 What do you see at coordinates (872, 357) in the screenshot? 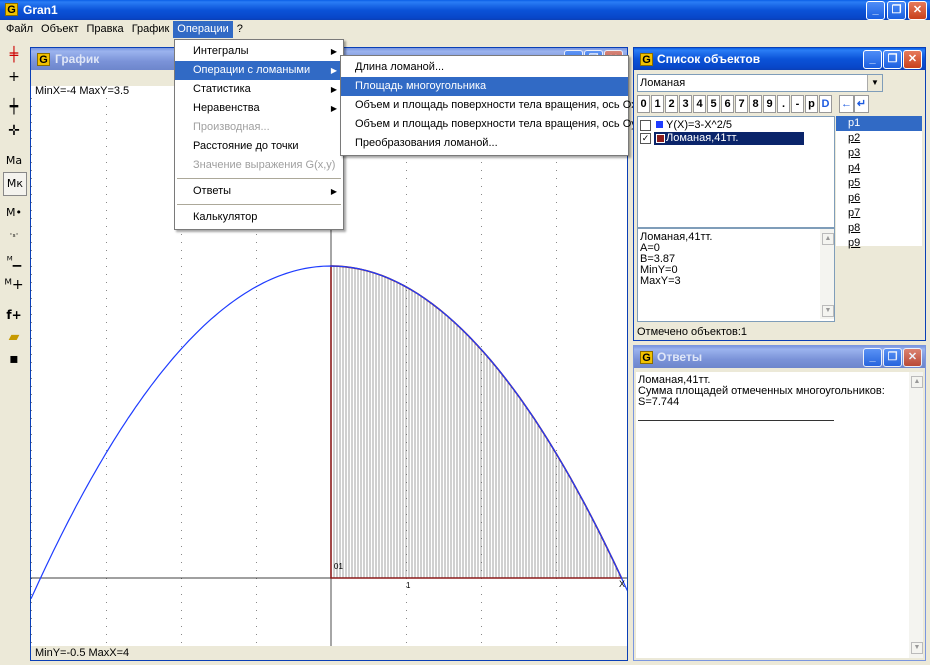
I see `answers-minimize-button: _` at bounding box center [872, 357].